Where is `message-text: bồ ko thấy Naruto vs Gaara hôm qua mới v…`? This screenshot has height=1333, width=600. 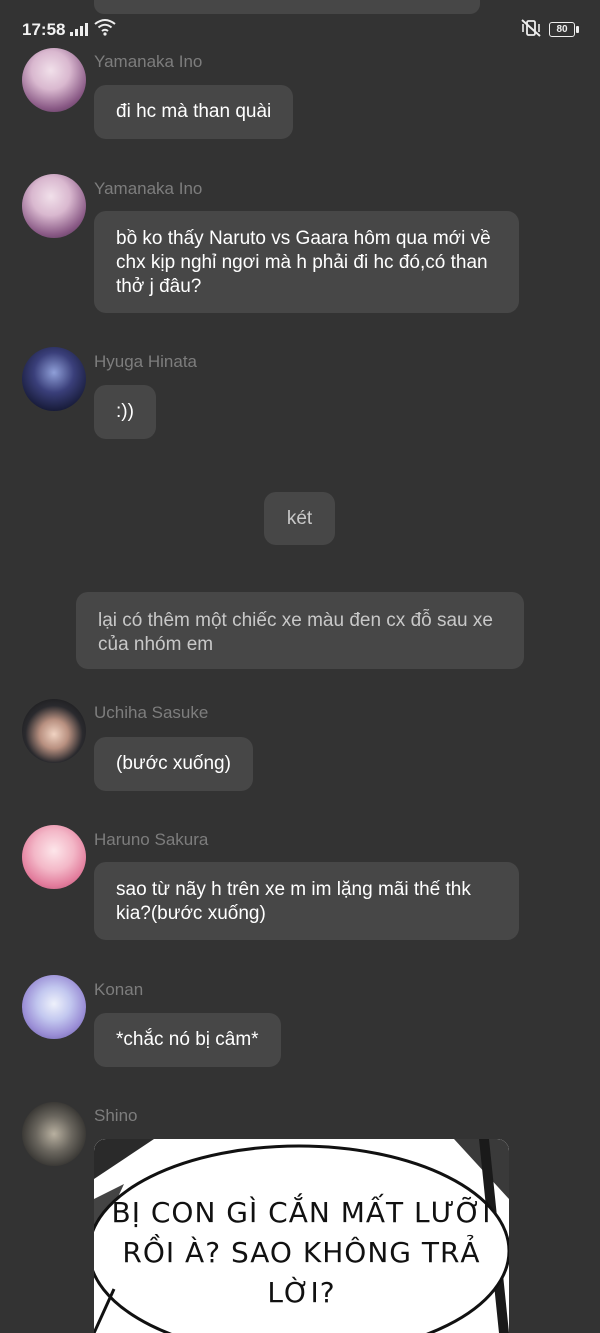
message-text: bồ ko thấy Naruto vs Gaara hôm qua mới v… is located at coordinates (303, 262).